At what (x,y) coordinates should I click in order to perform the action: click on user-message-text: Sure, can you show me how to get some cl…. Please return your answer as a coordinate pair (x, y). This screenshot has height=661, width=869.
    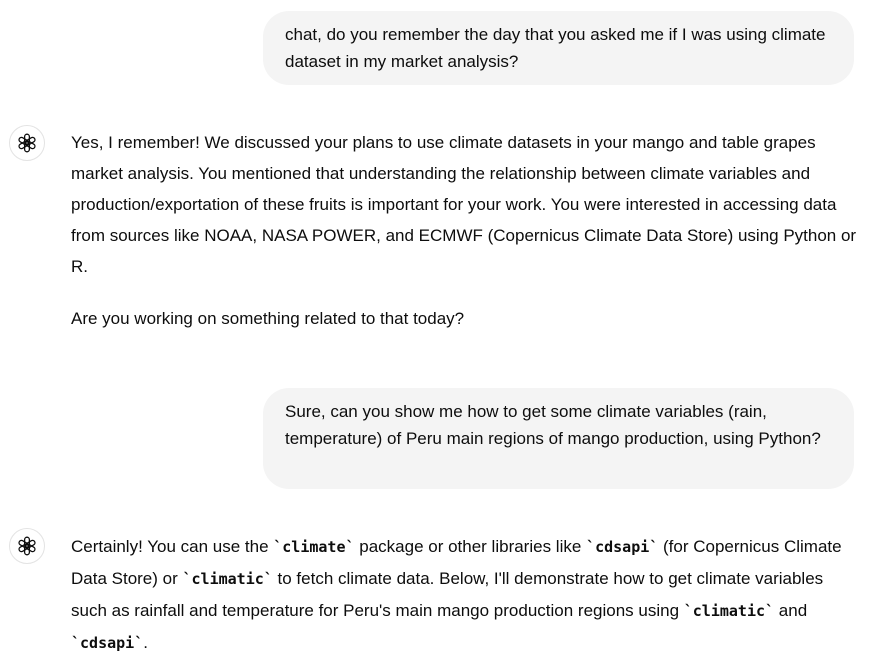
    Looking at the image, I should click on (553, 425).